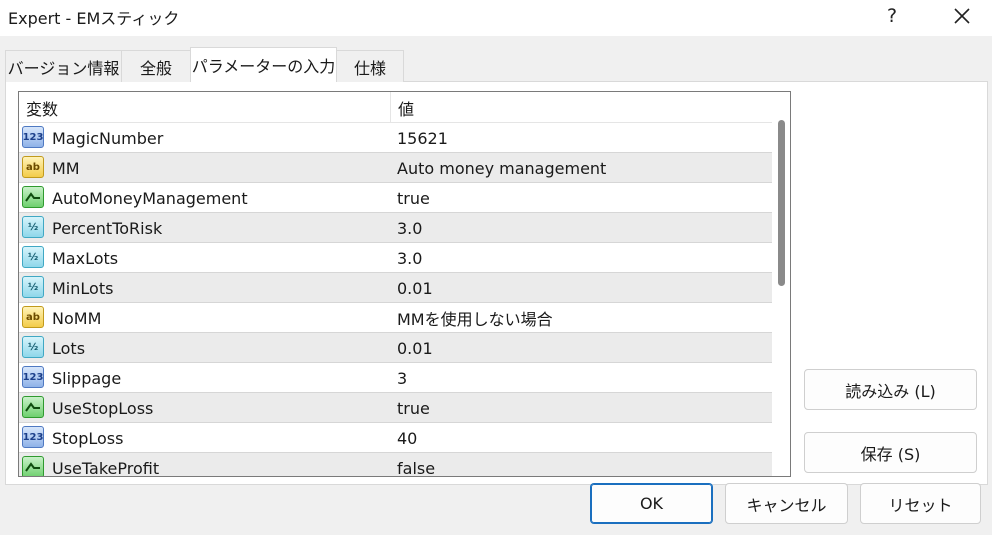 Image resolution: width=992 pixels, height=535 pixels. What do you see at coordinates (395, 168) in the screenshot?
I see `list-row: ab MM Auto money management` at bounding box center [395, 168].